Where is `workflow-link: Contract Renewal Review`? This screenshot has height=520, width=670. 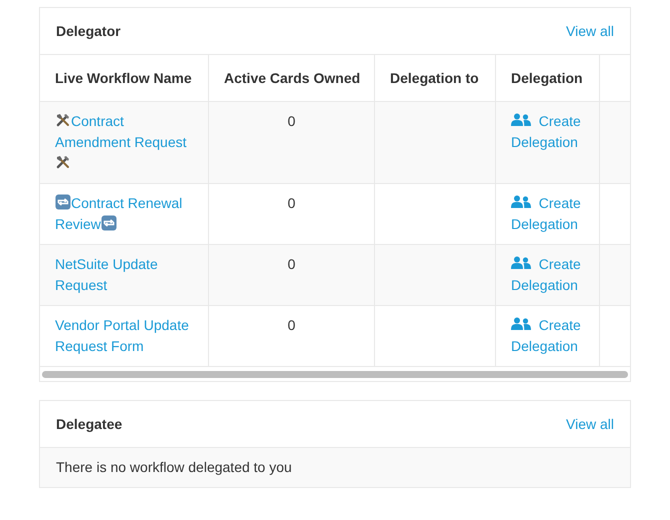
workflow-link: Contract Renewal Review is located at coordinates (124, 214).